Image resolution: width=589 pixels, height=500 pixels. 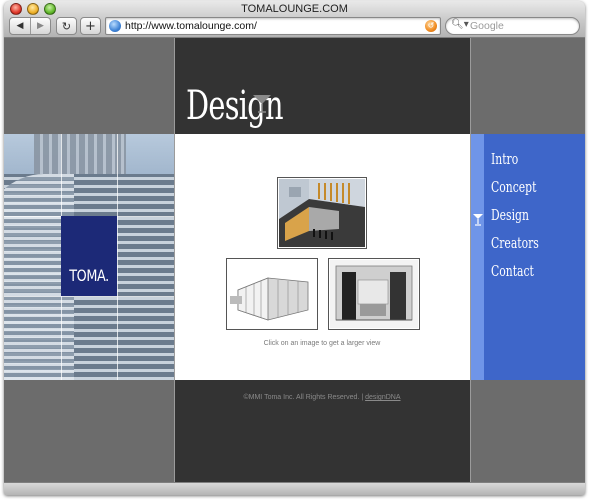 I want to click on designdna-link: designDNA, so click(x=382, y=397).